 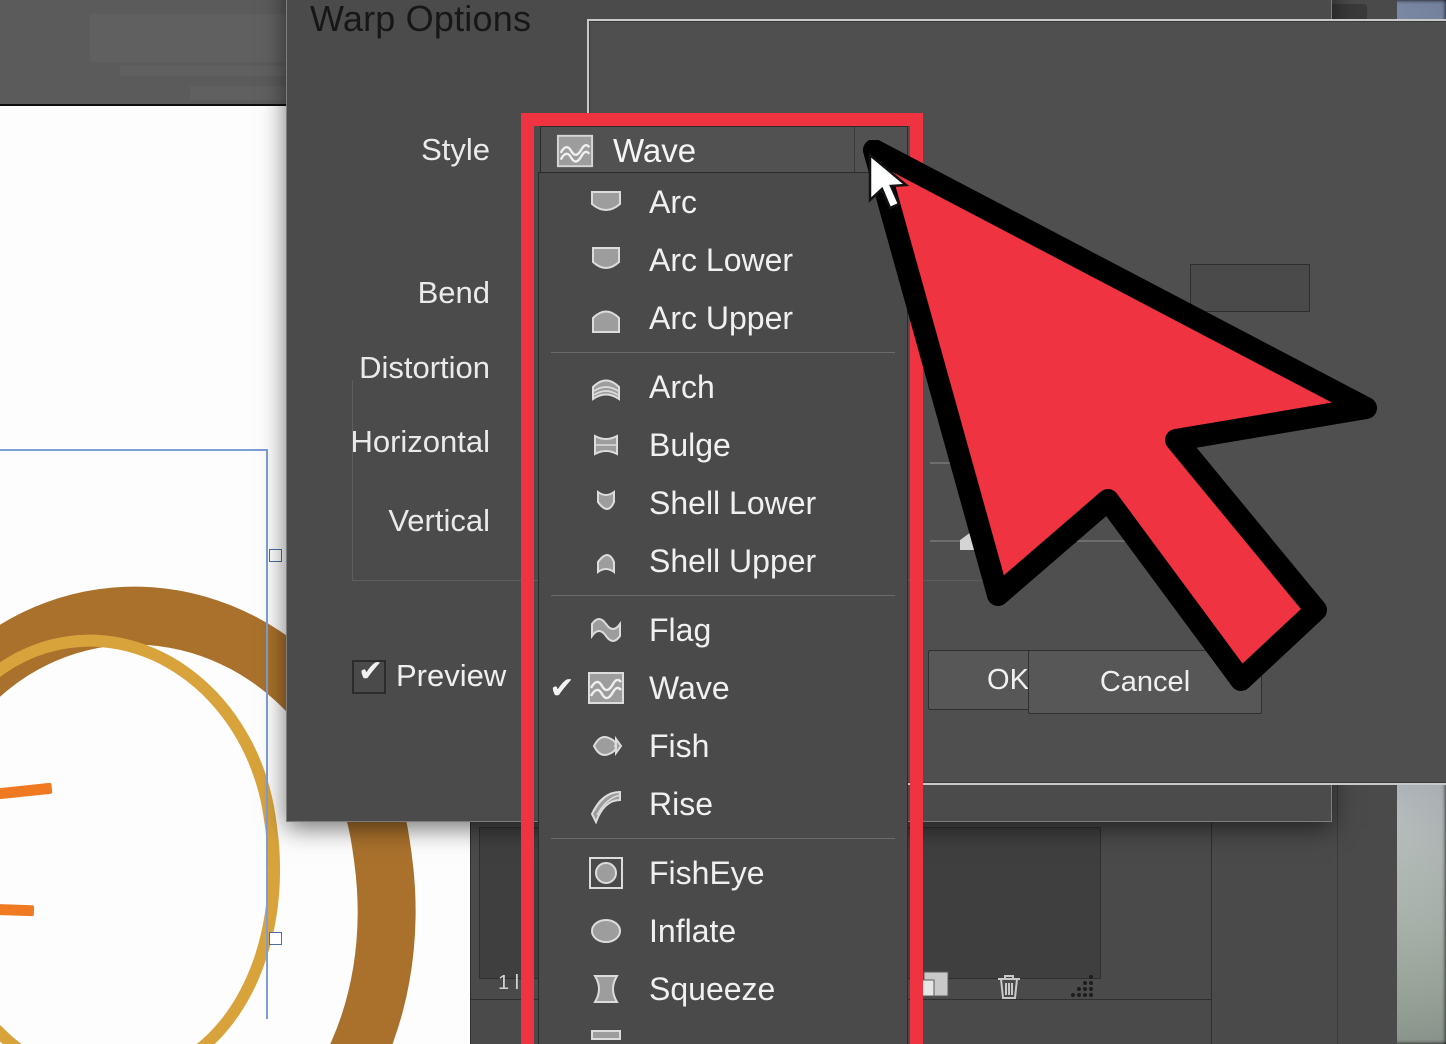 What do you see at coordinates (1009, 986) in the screenshot?
I see `trash-icon` at bounding box center [1009, 986].